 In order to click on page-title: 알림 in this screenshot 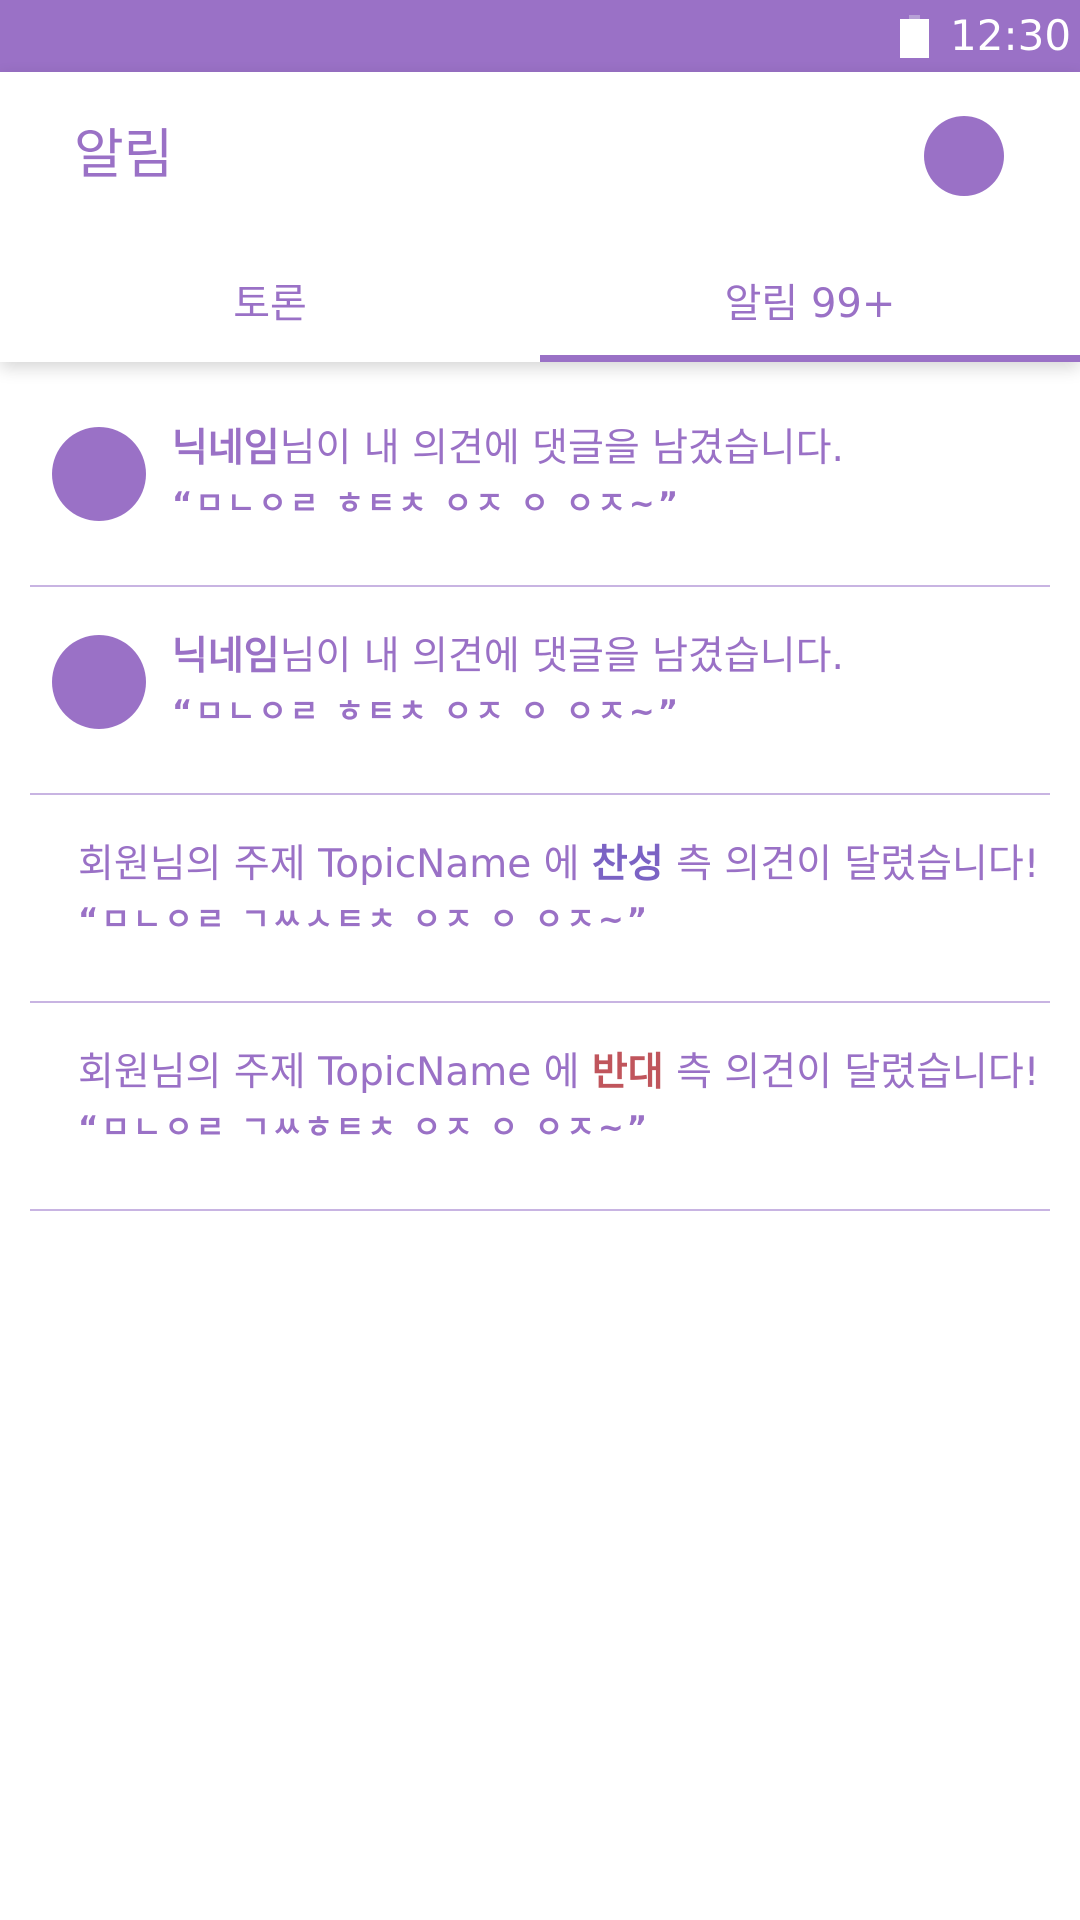, I will do `click(124, 154)`.